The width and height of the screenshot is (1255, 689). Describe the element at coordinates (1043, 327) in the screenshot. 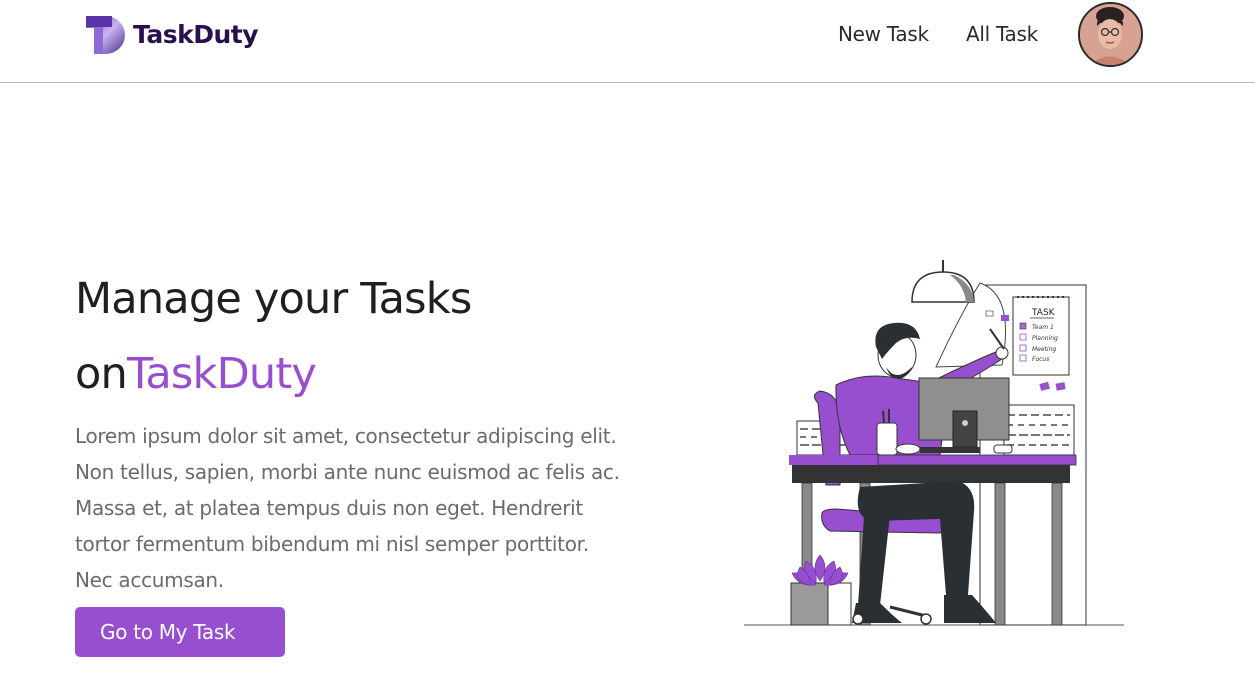

I see `checklist-item-1: Team 1` at that location.